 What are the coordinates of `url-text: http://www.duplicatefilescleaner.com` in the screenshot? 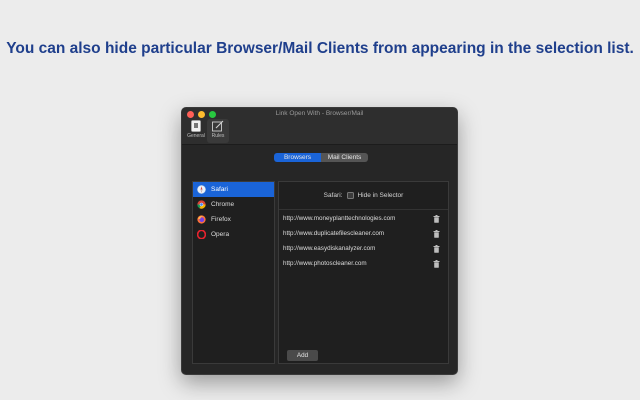 It's located at (334, 233).